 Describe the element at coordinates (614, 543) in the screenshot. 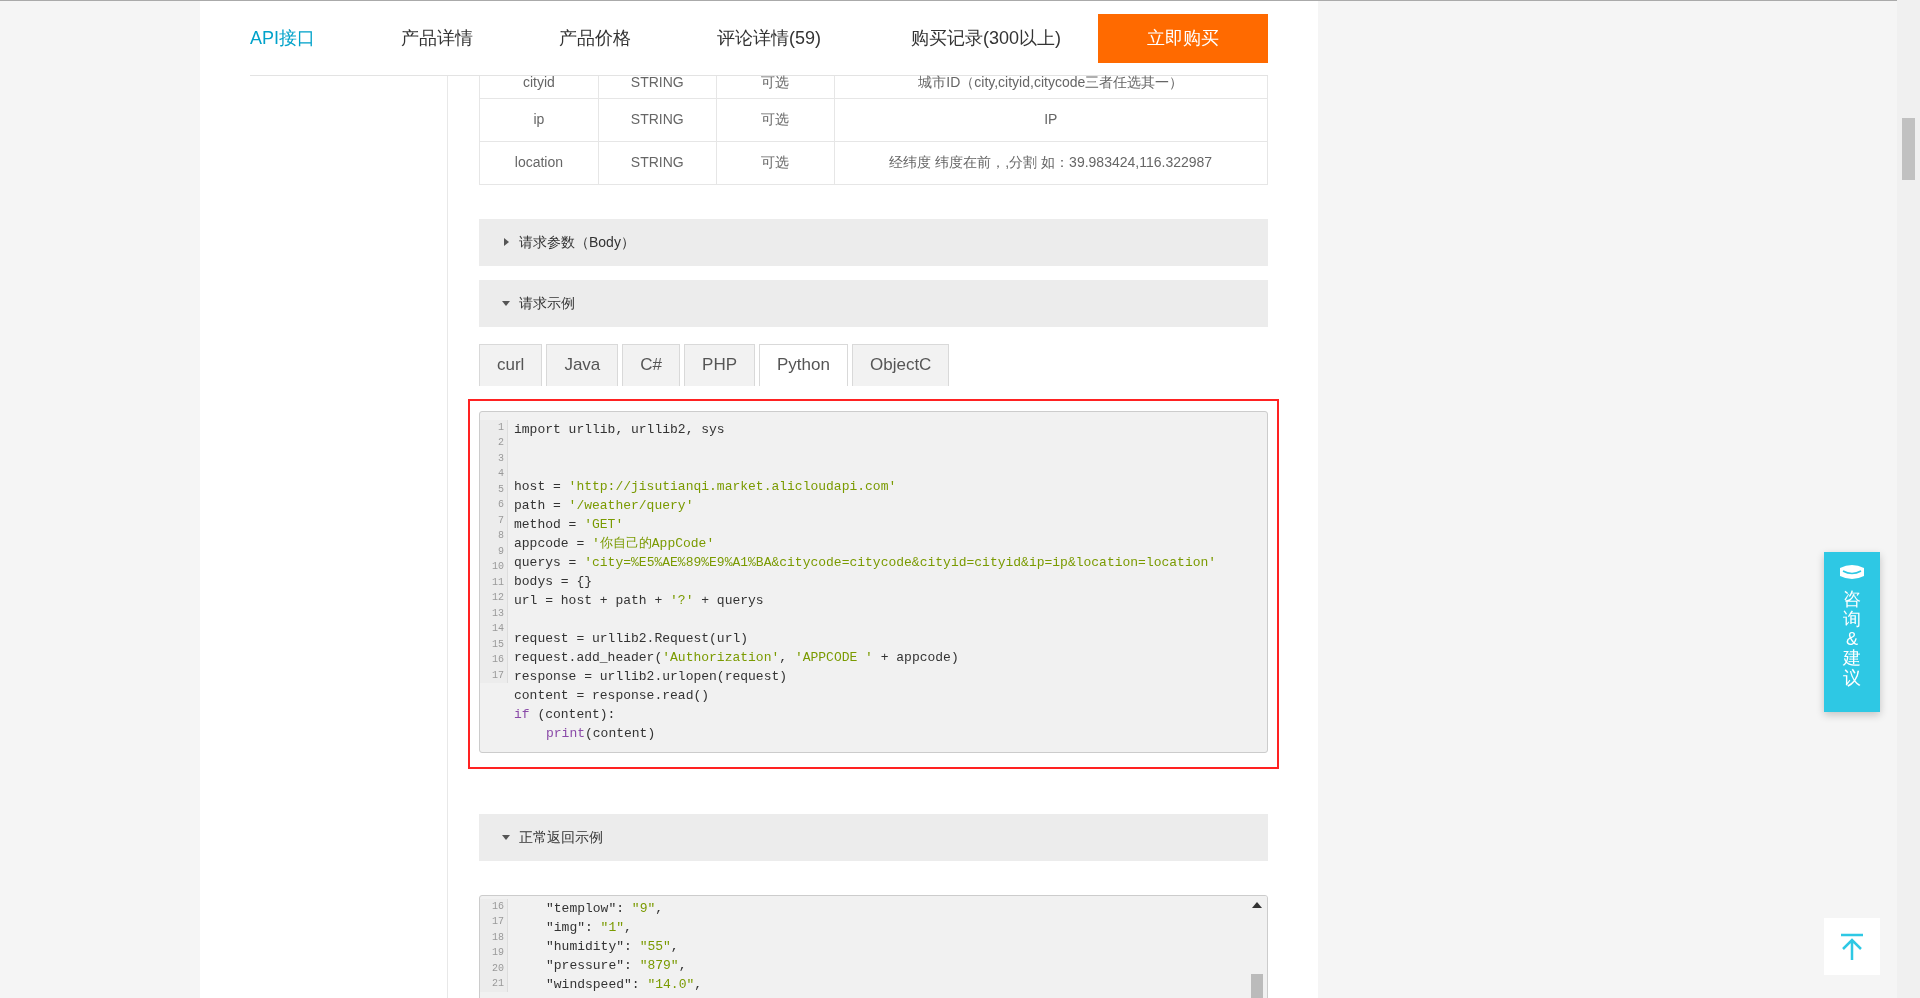

I see `code-line: appcode = '你自己的AppCode'` at that location.